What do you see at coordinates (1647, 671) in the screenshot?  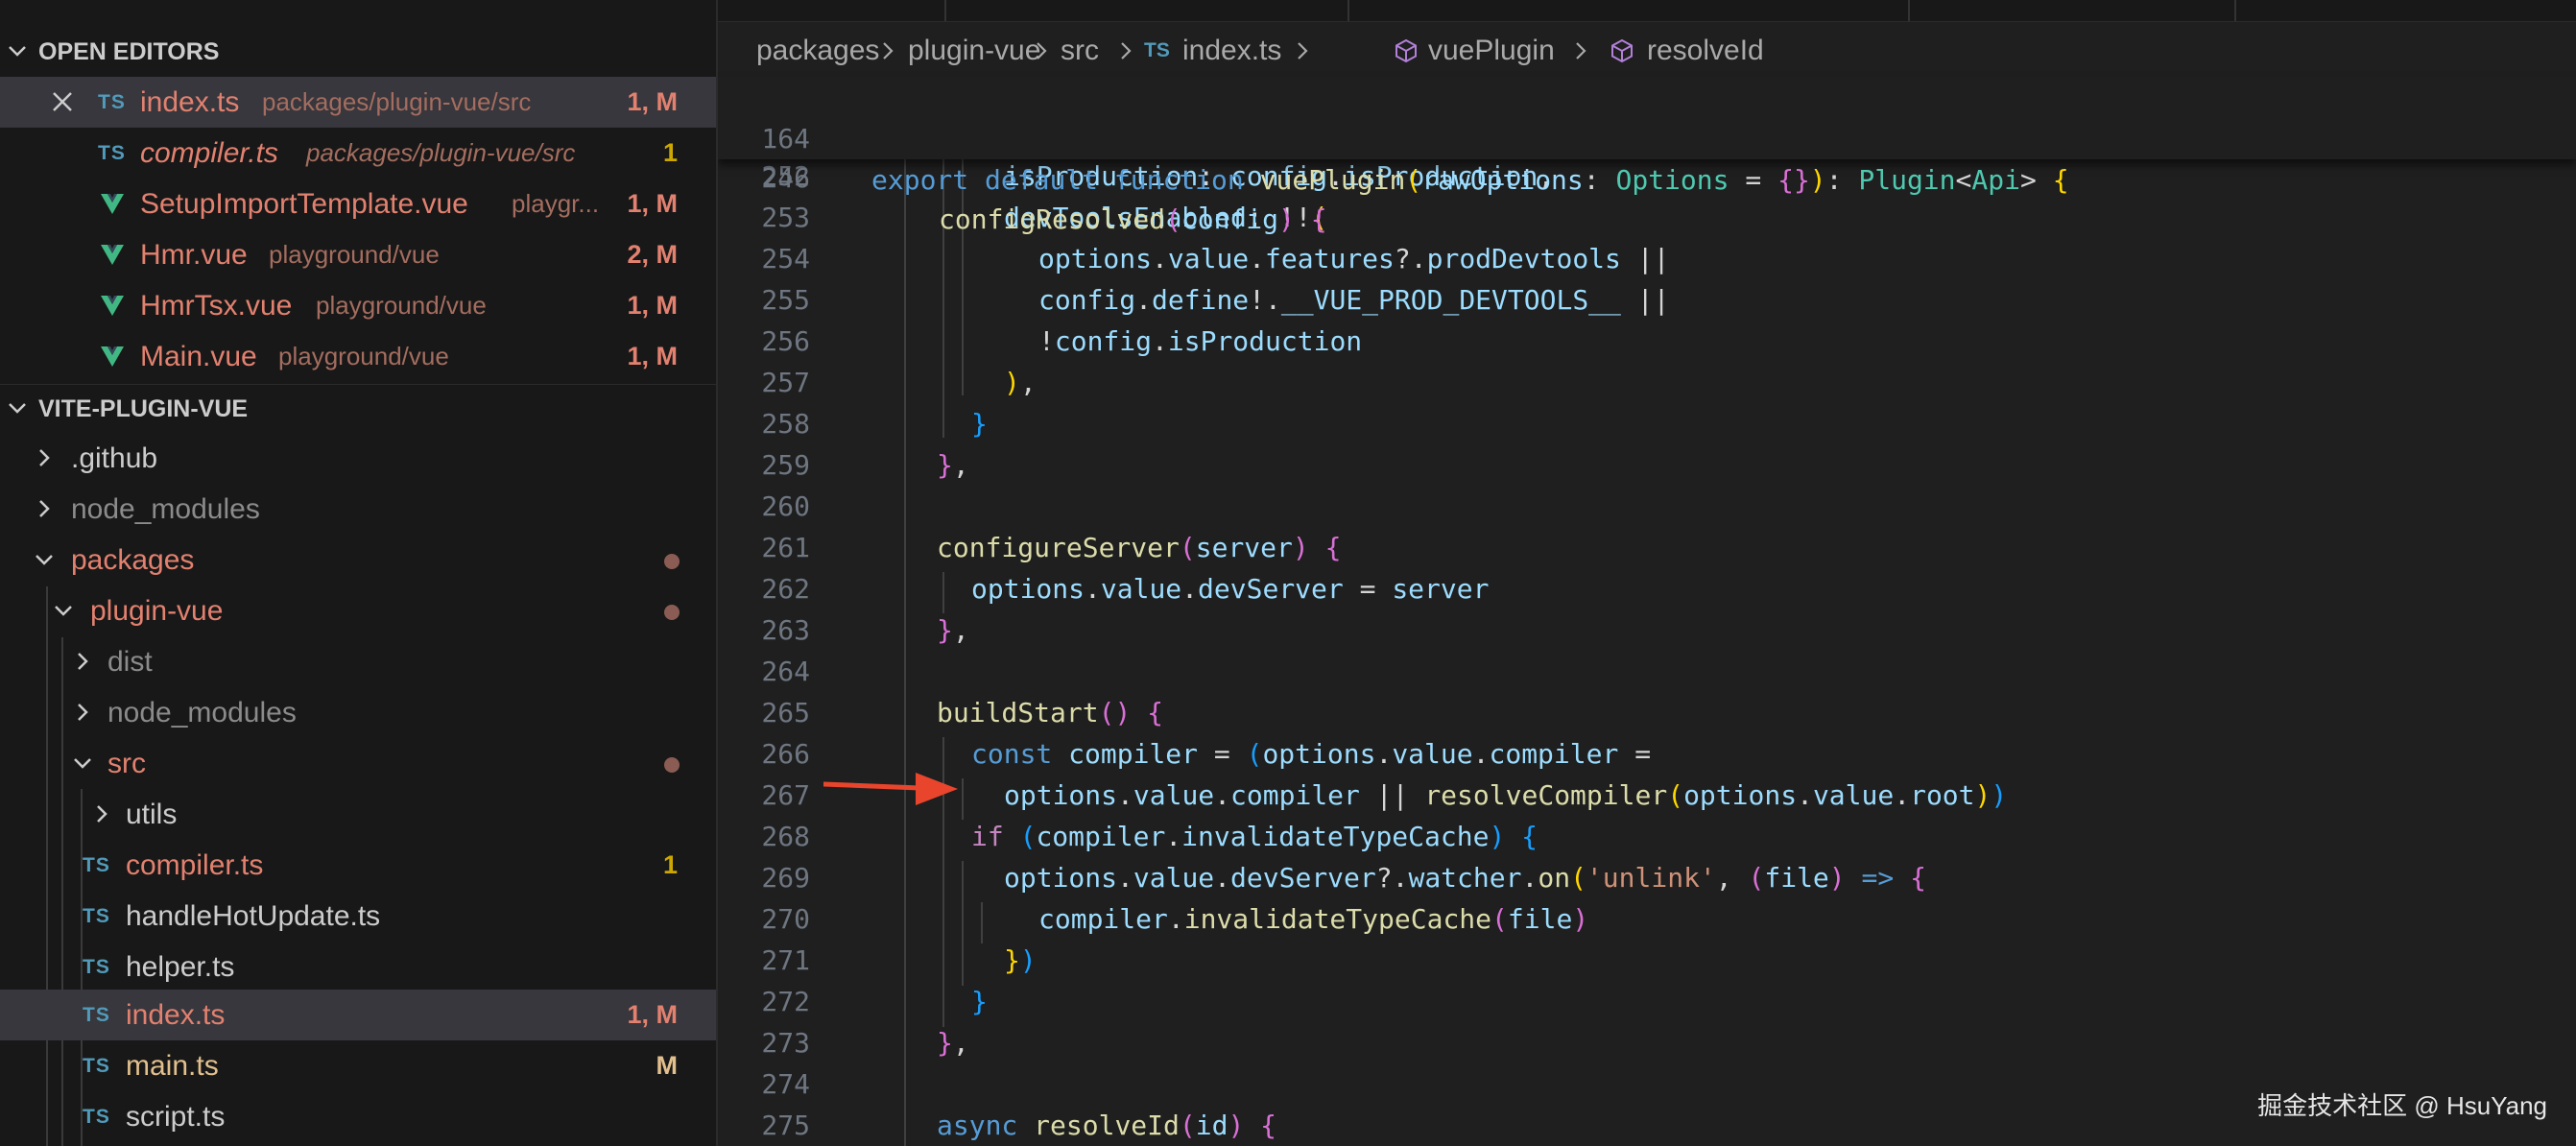 I see `code-line: 264` at bounding box center [1647, 671].